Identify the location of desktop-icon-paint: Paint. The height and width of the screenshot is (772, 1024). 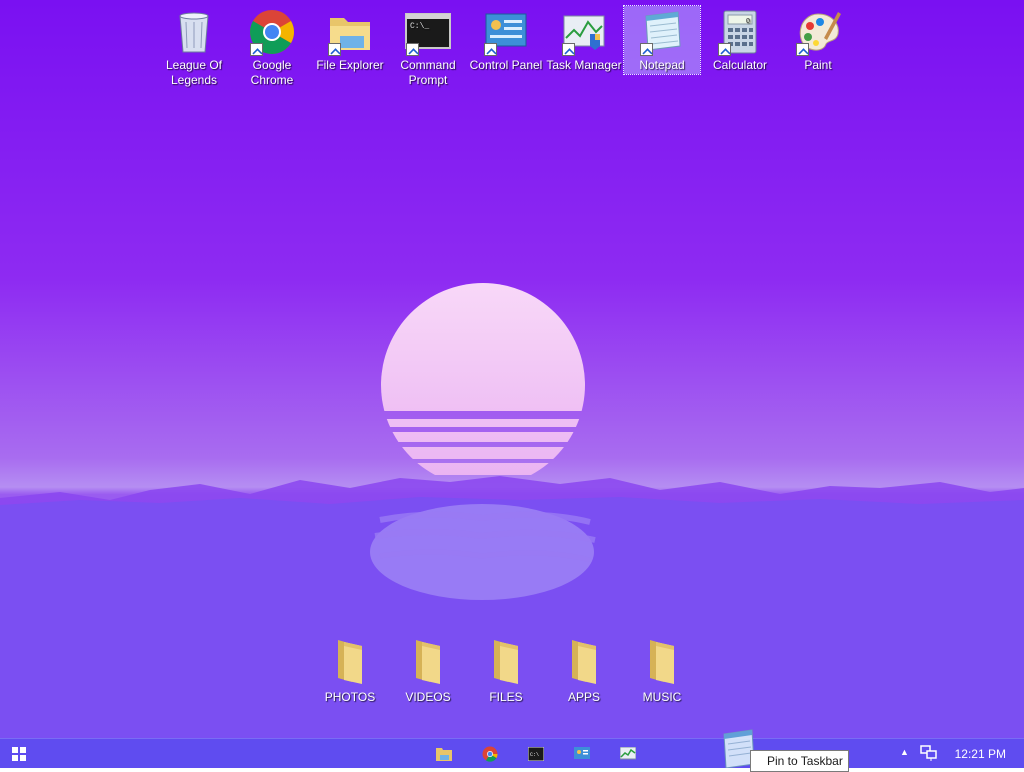
(818, 39).